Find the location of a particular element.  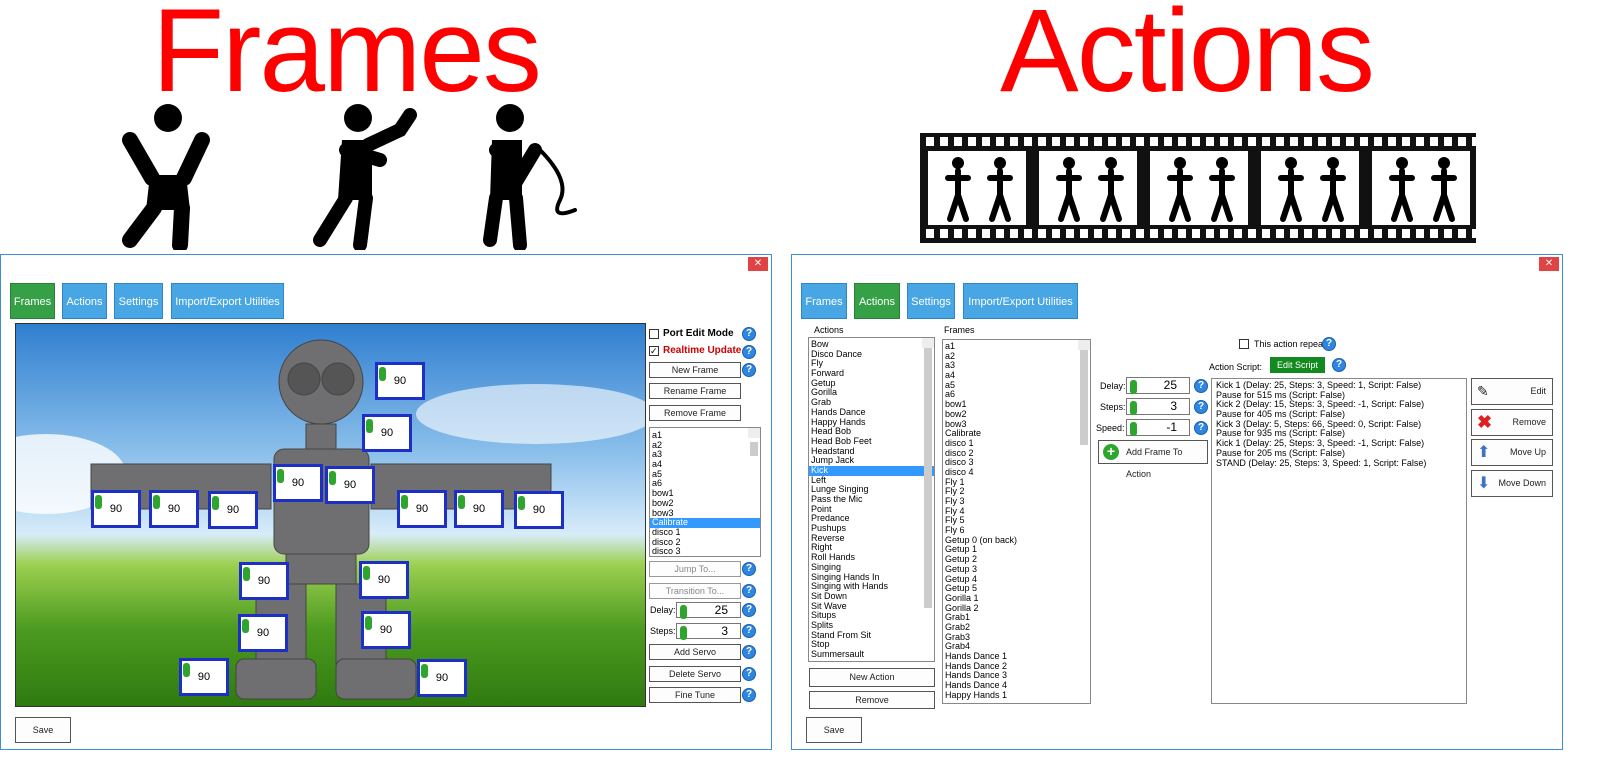

edit-button: ✎ Edit is located at coordinates (1512, 391).